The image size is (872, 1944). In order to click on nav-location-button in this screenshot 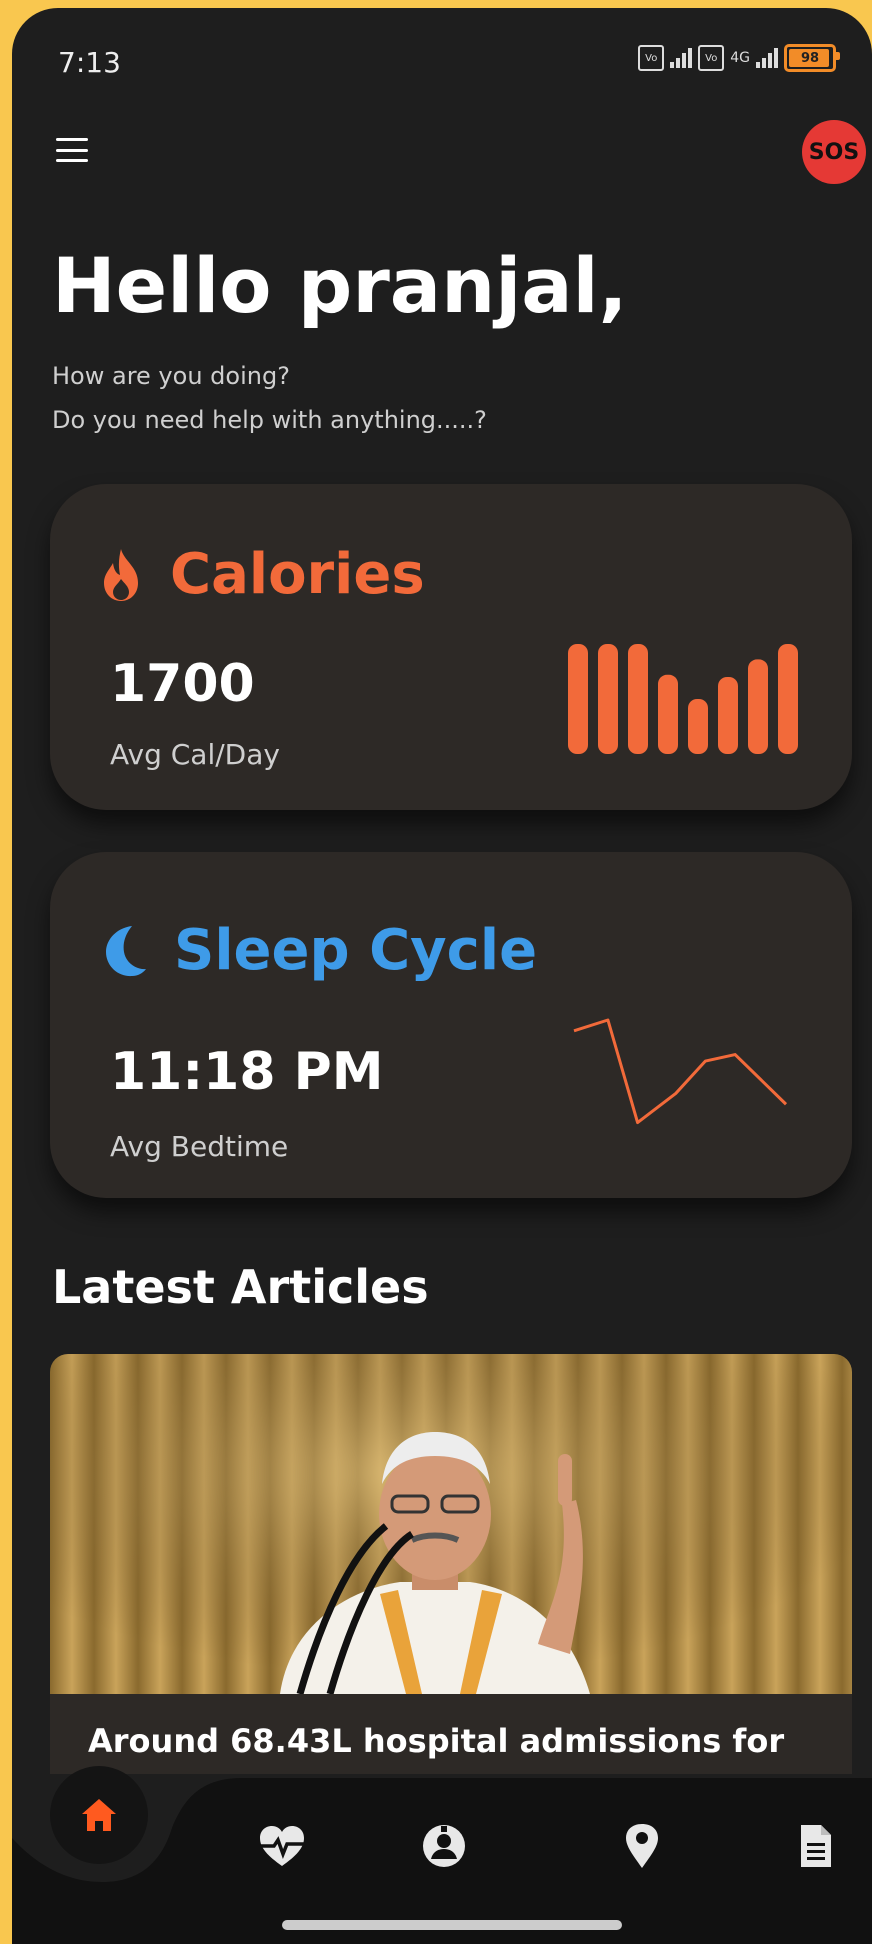, I will do `click(642, 1846)`.